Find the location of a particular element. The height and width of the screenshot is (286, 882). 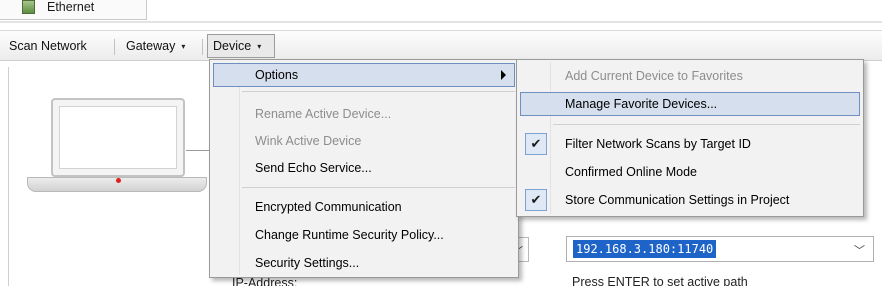

menu-item-store-communication-settings-in-project: Store Communication Settings in Project is located at coordinates (690, 200).